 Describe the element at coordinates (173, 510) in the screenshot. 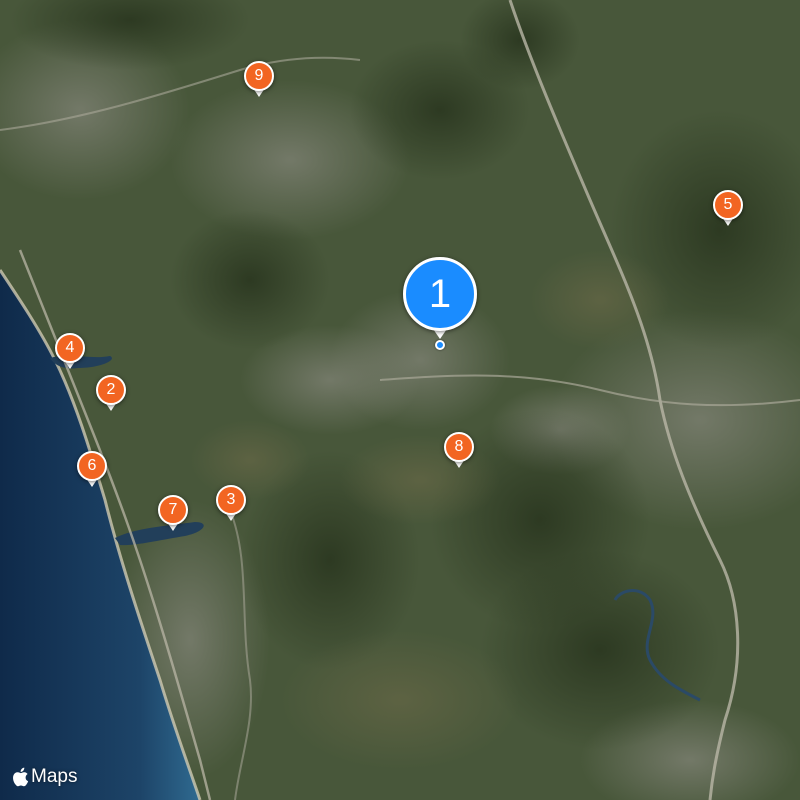

I see `pin-label: 7` at that location.